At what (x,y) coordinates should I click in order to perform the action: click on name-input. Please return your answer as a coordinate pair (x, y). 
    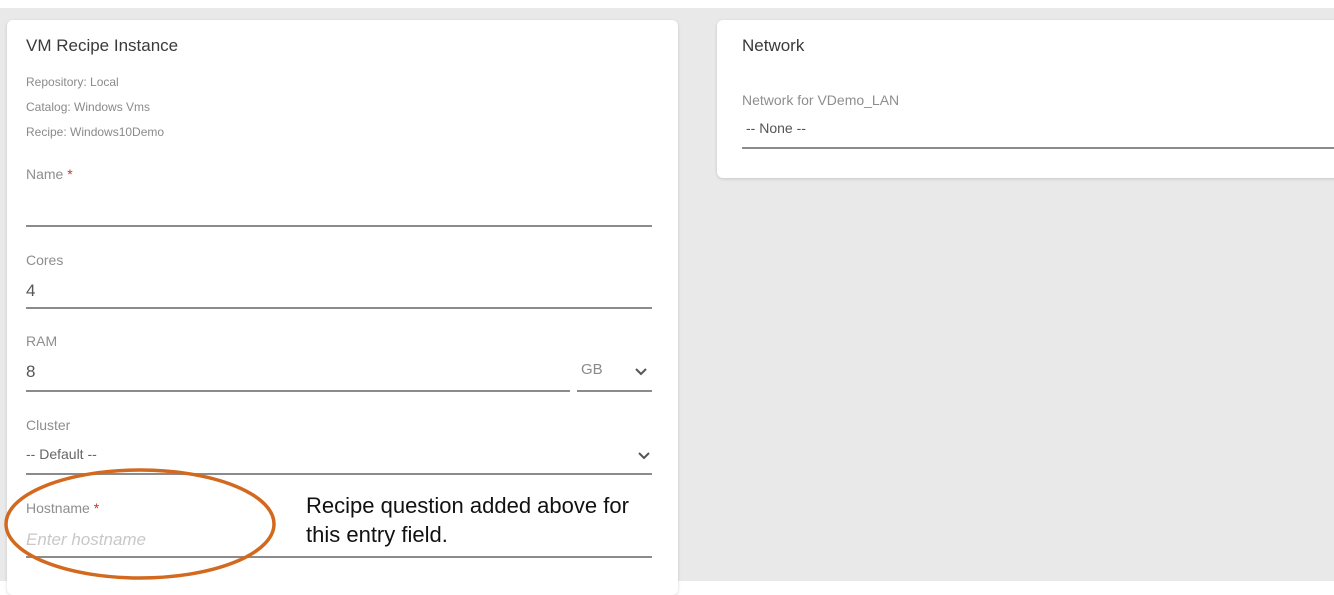
    Looking at the image, I should click on (339, 209).